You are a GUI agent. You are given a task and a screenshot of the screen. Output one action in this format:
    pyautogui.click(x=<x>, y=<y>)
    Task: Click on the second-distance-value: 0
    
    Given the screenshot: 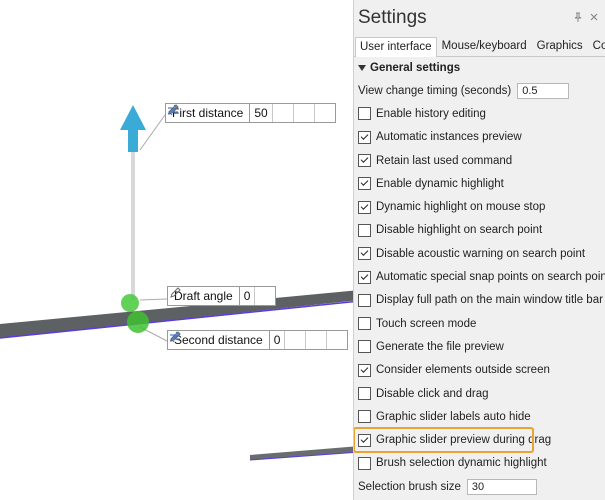 What is the action you would take?
    pyautogui.click(x=276, y=340)
    